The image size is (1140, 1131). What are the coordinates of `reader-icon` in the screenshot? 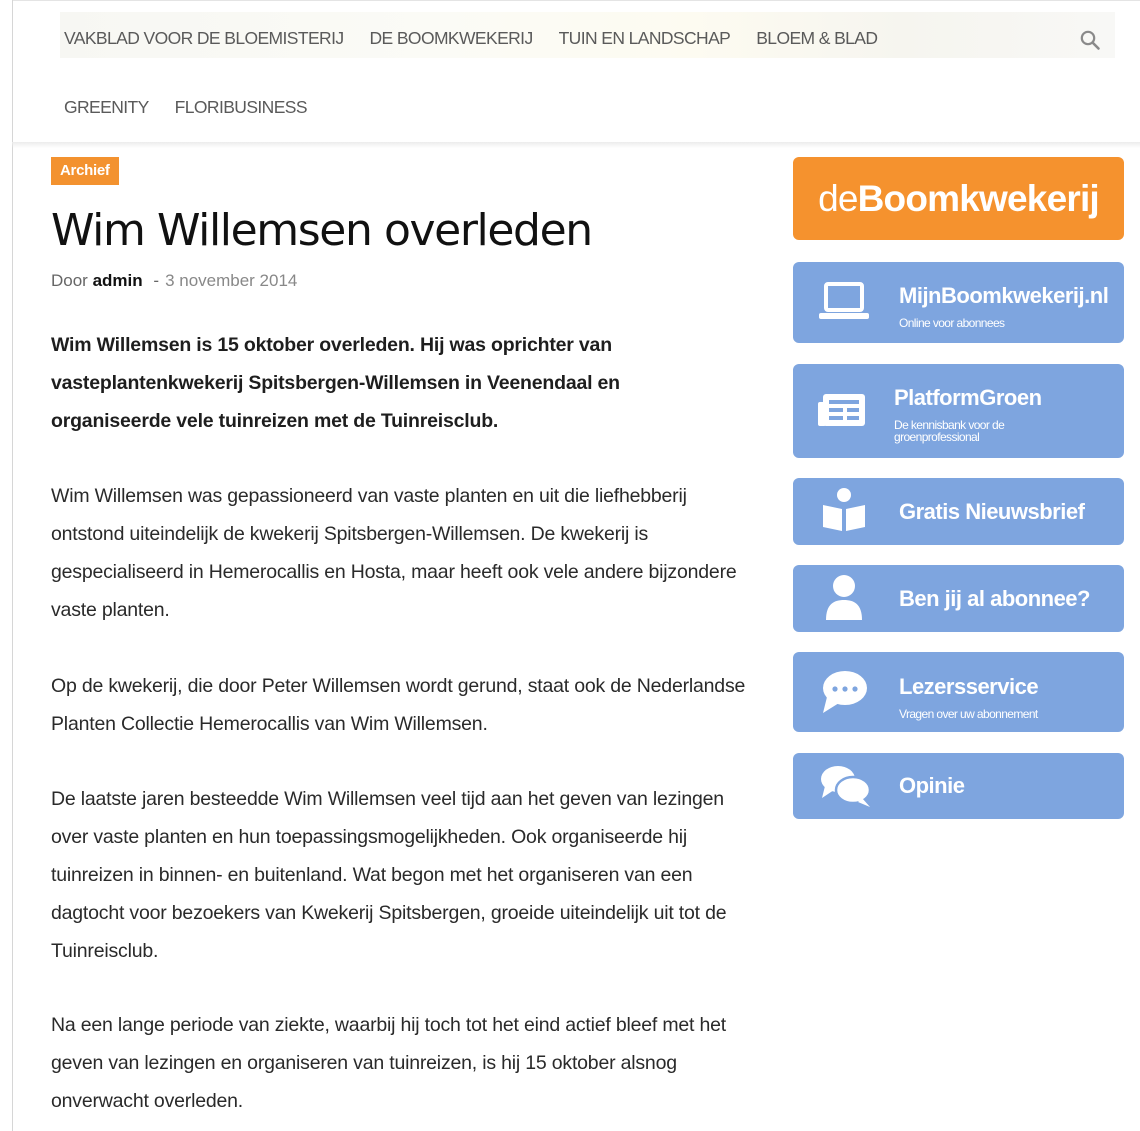 It's located at (844, 512).